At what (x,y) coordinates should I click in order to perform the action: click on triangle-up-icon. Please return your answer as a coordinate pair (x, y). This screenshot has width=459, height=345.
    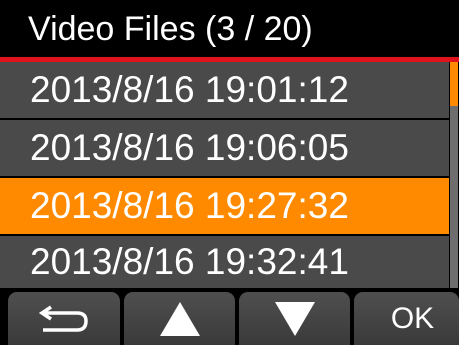
    Looking at the image, I should click on (179, 318).